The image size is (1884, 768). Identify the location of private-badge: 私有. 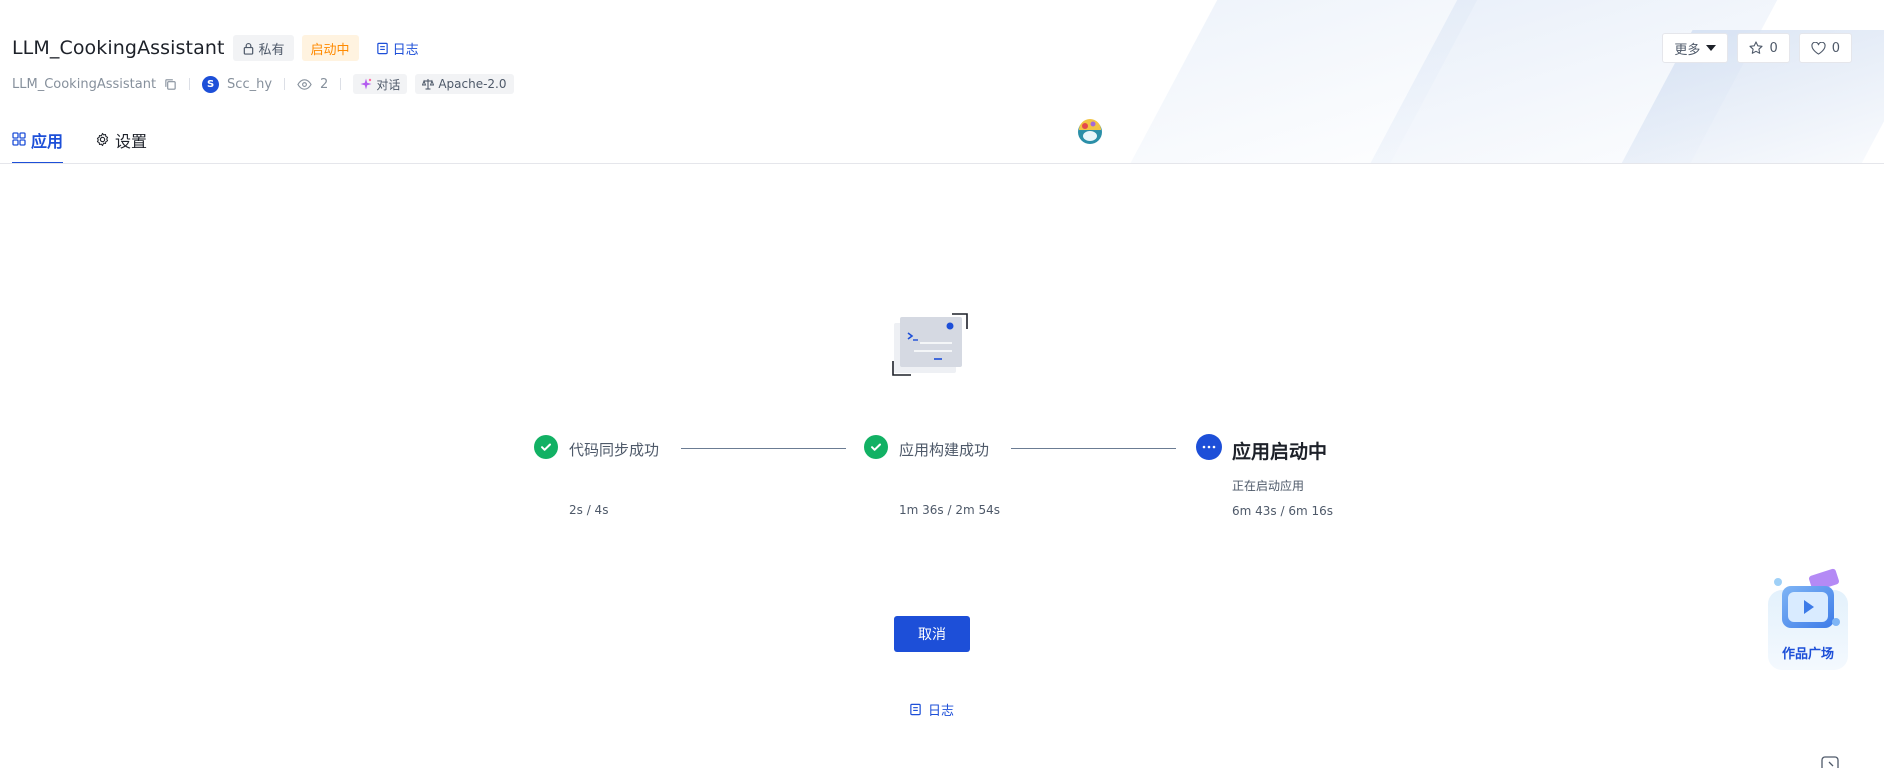
(263, 48).